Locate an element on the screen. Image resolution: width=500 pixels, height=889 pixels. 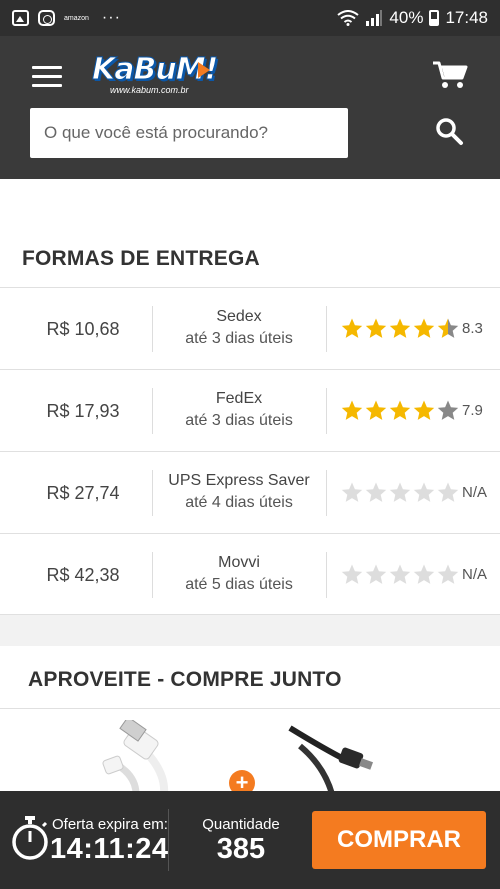
buy-together-title: APROVEITE - COMPRE JUNTO is located at coordinates (185, 679).